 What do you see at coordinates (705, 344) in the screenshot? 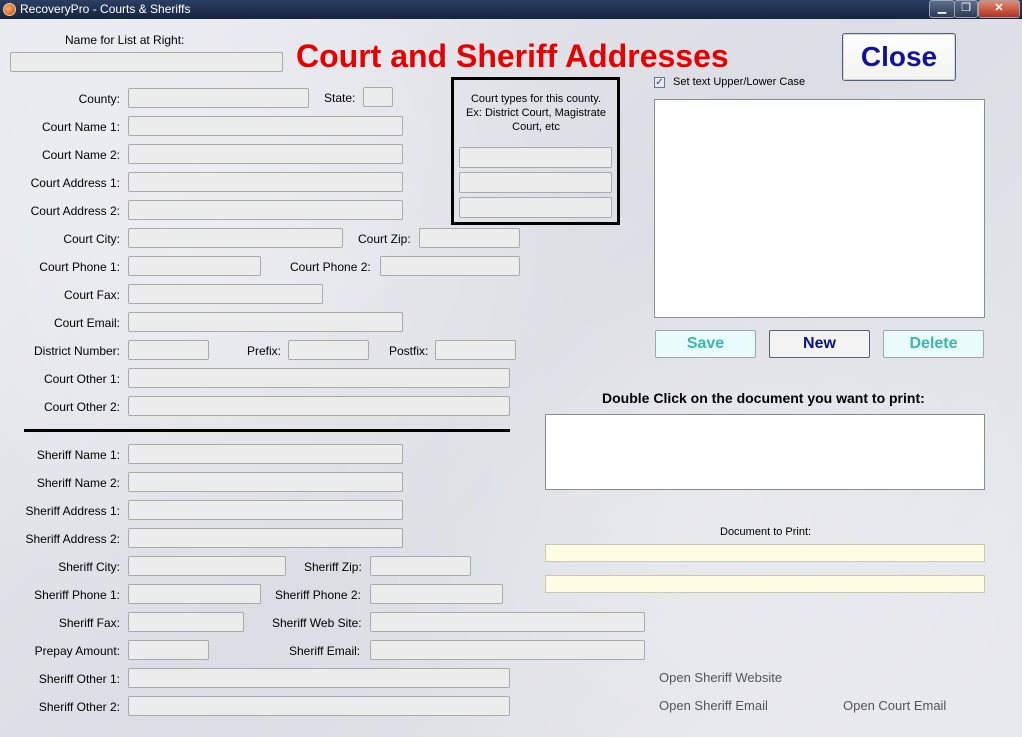
I see `save-button: Save` at bounding box center [705, 344].